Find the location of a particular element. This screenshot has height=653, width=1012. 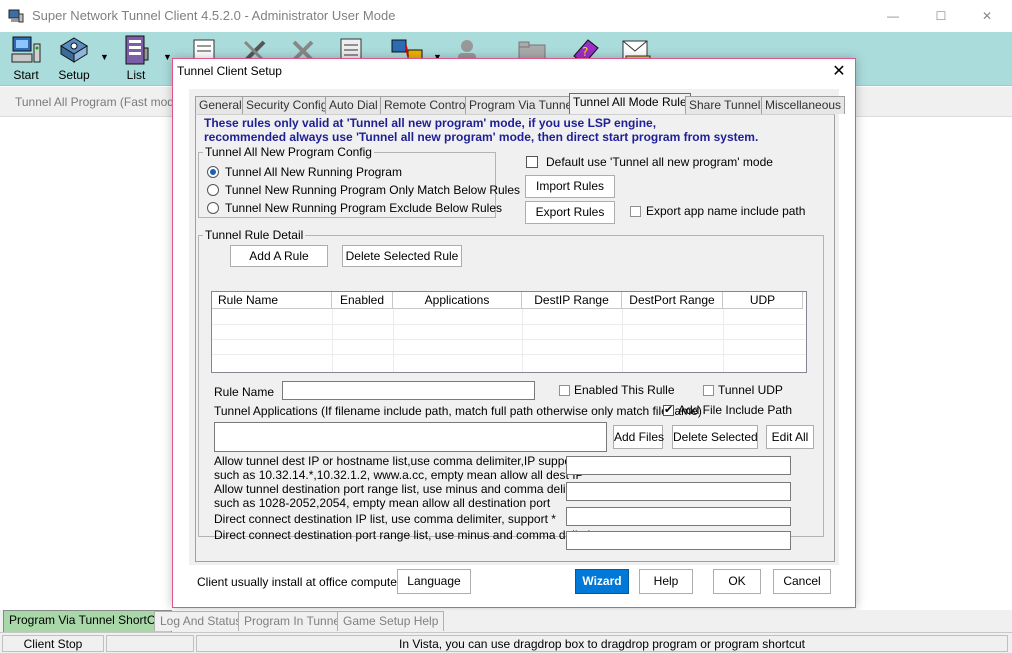

computer-icon is located at coordinates (26, 49).